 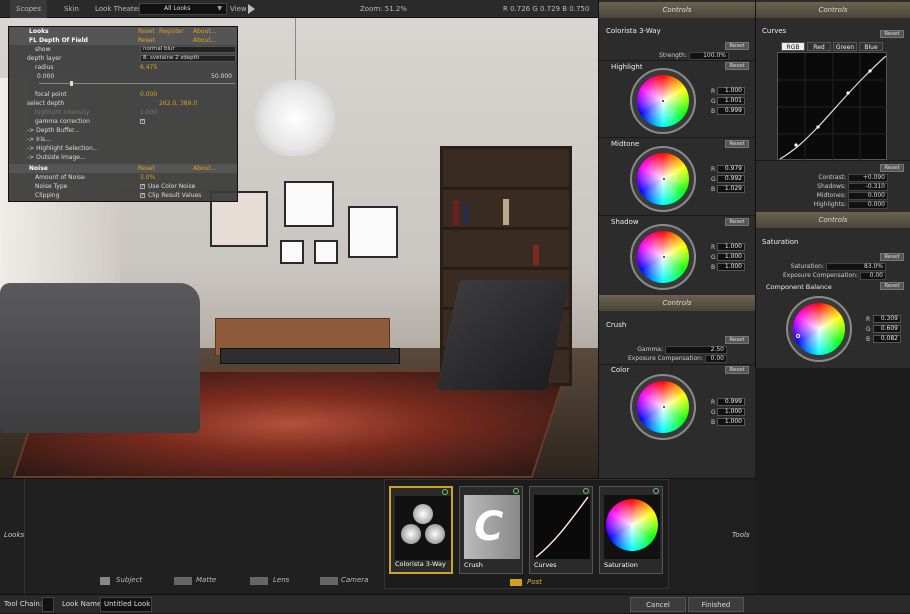 What do you see at coordinates (819, 46) in the screenshot?
I see `curves-tab-red: Red` at bounding box center [819, 46].